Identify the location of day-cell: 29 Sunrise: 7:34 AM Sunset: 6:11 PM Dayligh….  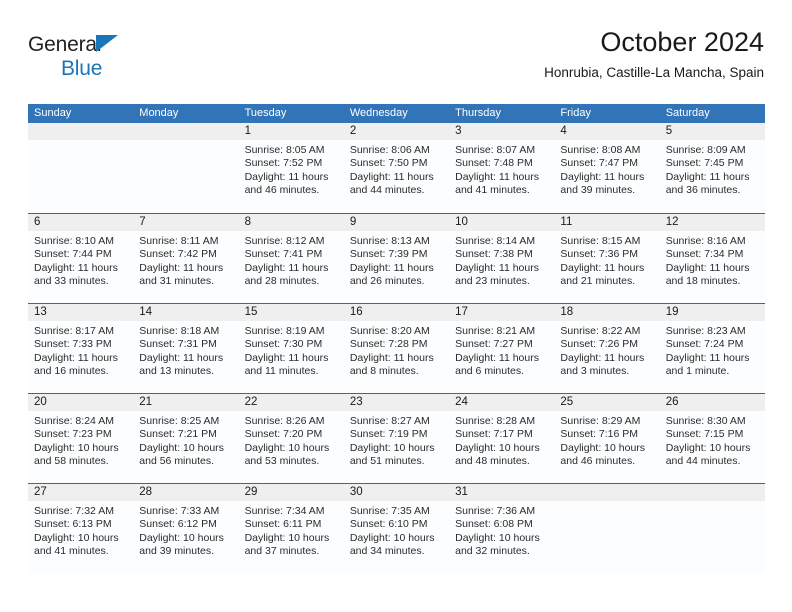
(291, 528).